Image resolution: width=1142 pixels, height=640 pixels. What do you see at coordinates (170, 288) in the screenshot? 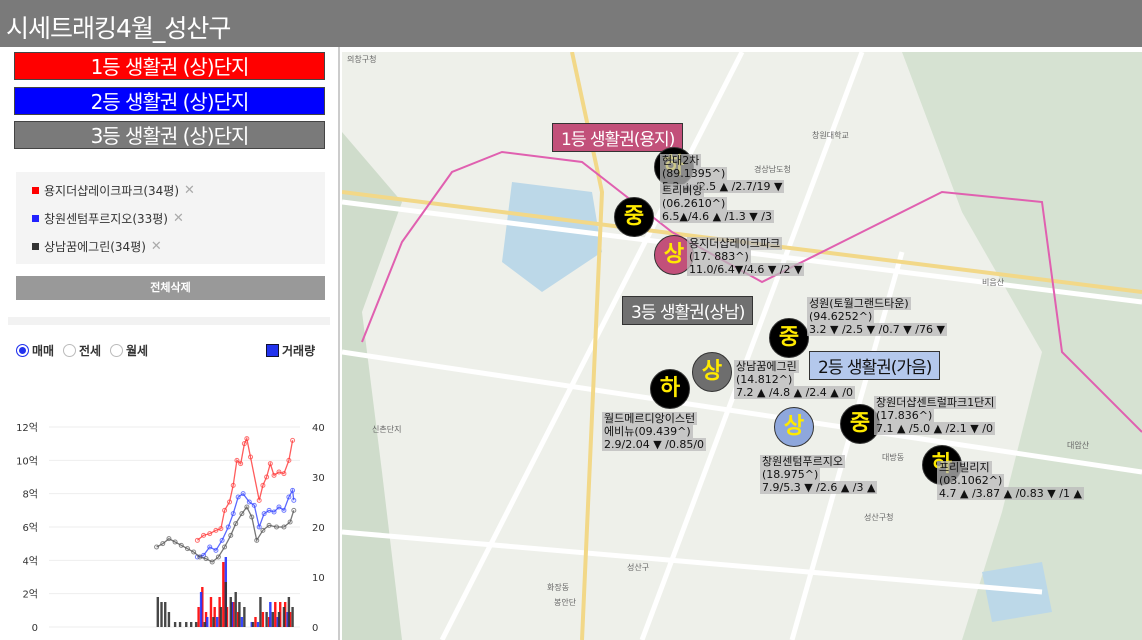
I see `delete-all-button: 전체삭제` at bounding box center [170, 288].